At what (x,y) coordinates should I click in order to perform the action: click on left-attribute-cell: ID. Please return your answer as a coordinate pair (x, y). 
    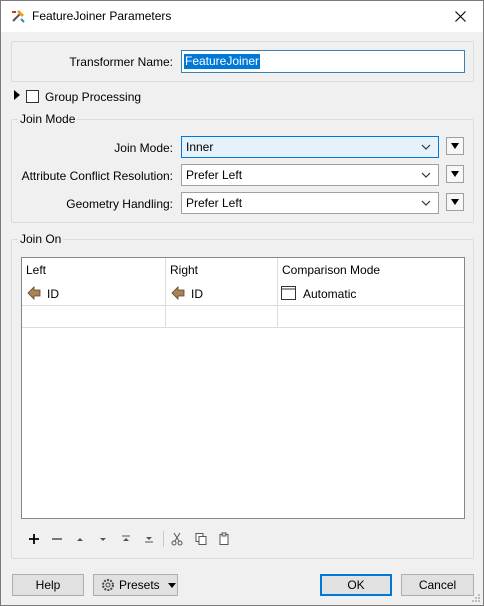
    Looking at the image, I should click on (53, 294).